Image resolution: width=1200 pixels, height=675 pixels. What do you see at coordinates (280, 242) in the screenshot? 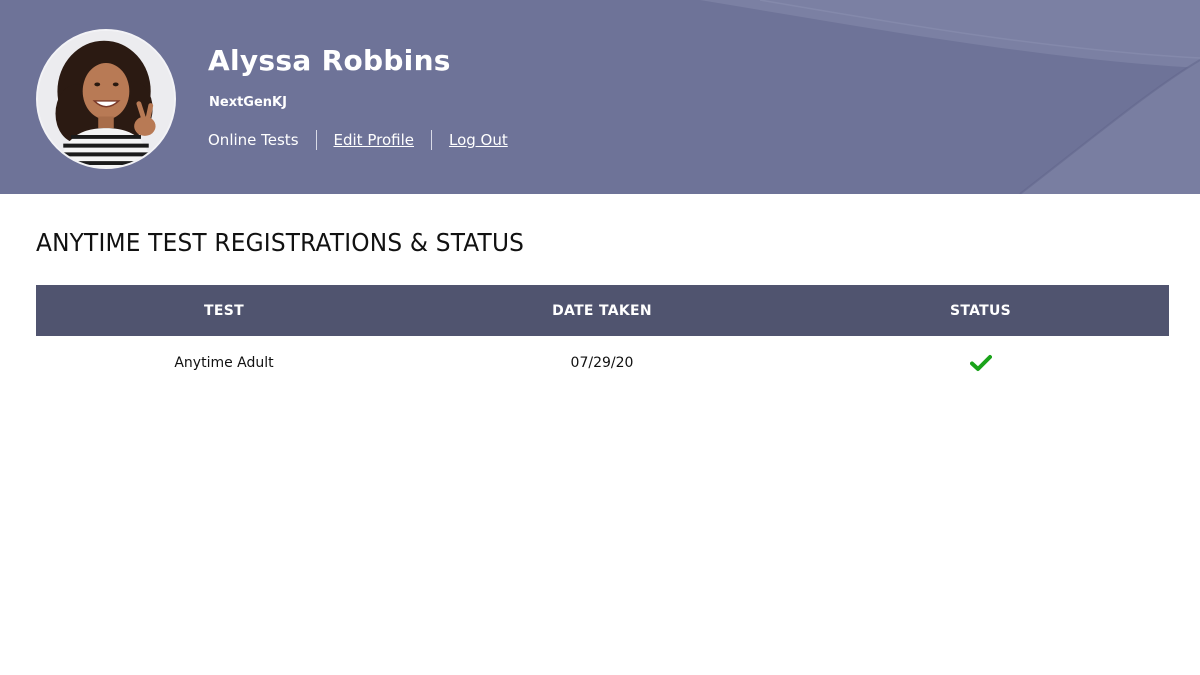
I see `section-title: ANYTIME TEST REGISTRATIONS & STATUS` at bounding box center [280, 242].